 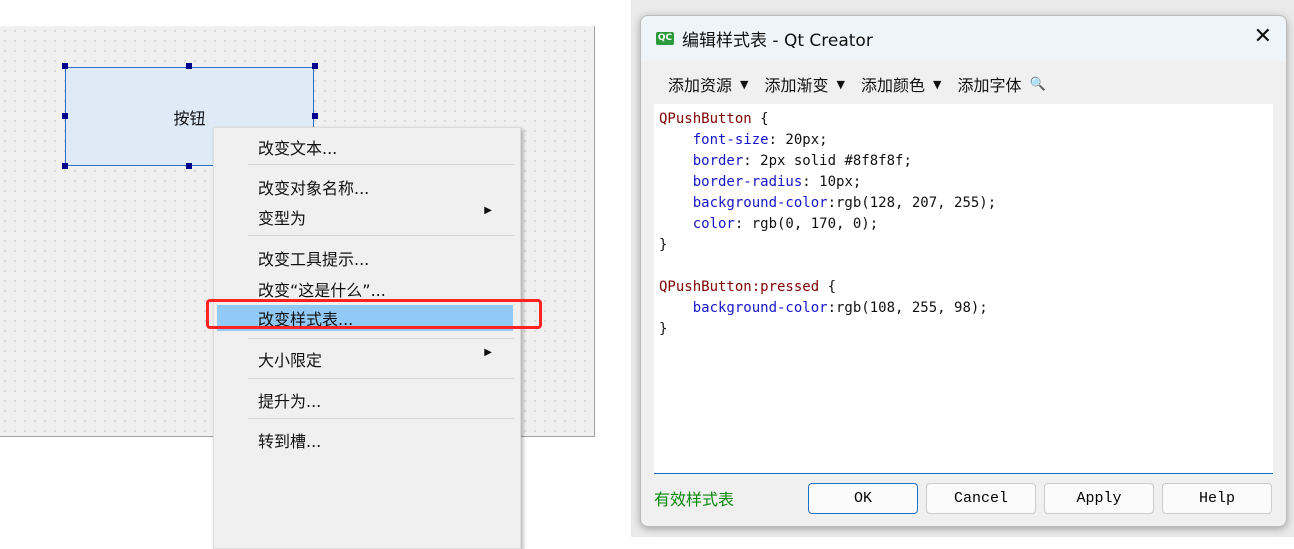 I want to click on menu-item-label: 大小限定, so click(x=290, y=360).